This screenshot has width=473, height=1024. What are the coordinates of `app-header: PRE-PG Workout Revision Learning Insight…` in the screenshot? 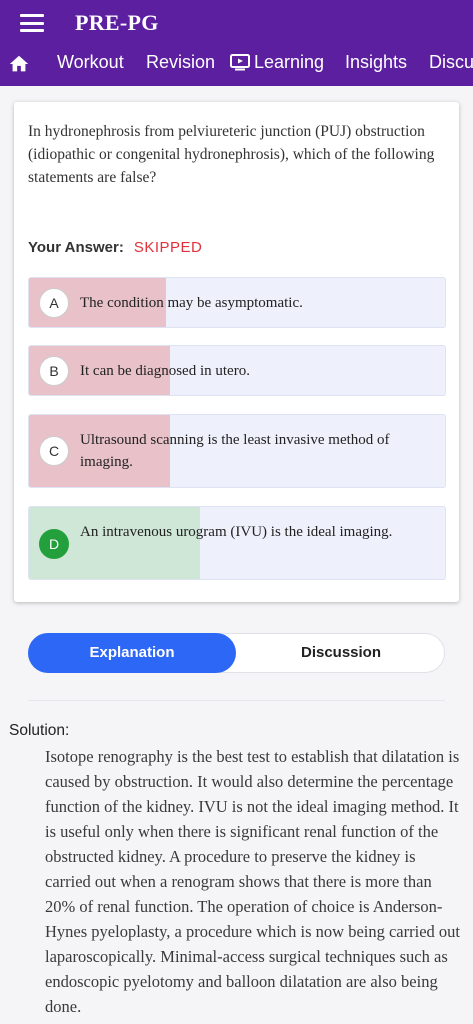 It's located at (236, 43).